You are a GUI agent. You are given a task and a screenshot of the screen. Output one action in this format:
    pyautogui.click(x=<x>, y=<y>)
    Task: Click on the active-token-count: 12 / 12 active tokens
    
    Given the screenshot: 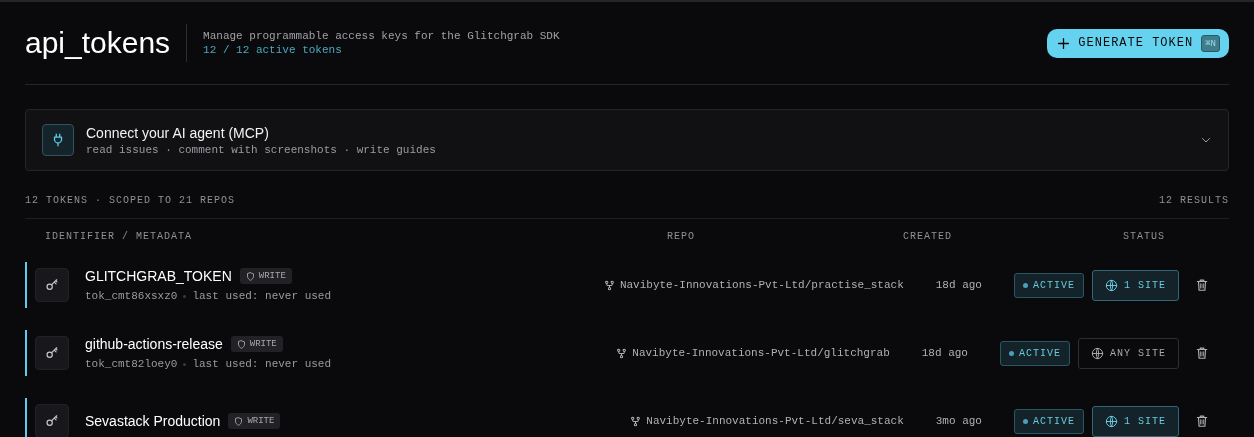 What is the action you would take?
    pyautogui.click(x=273, y=50)
    